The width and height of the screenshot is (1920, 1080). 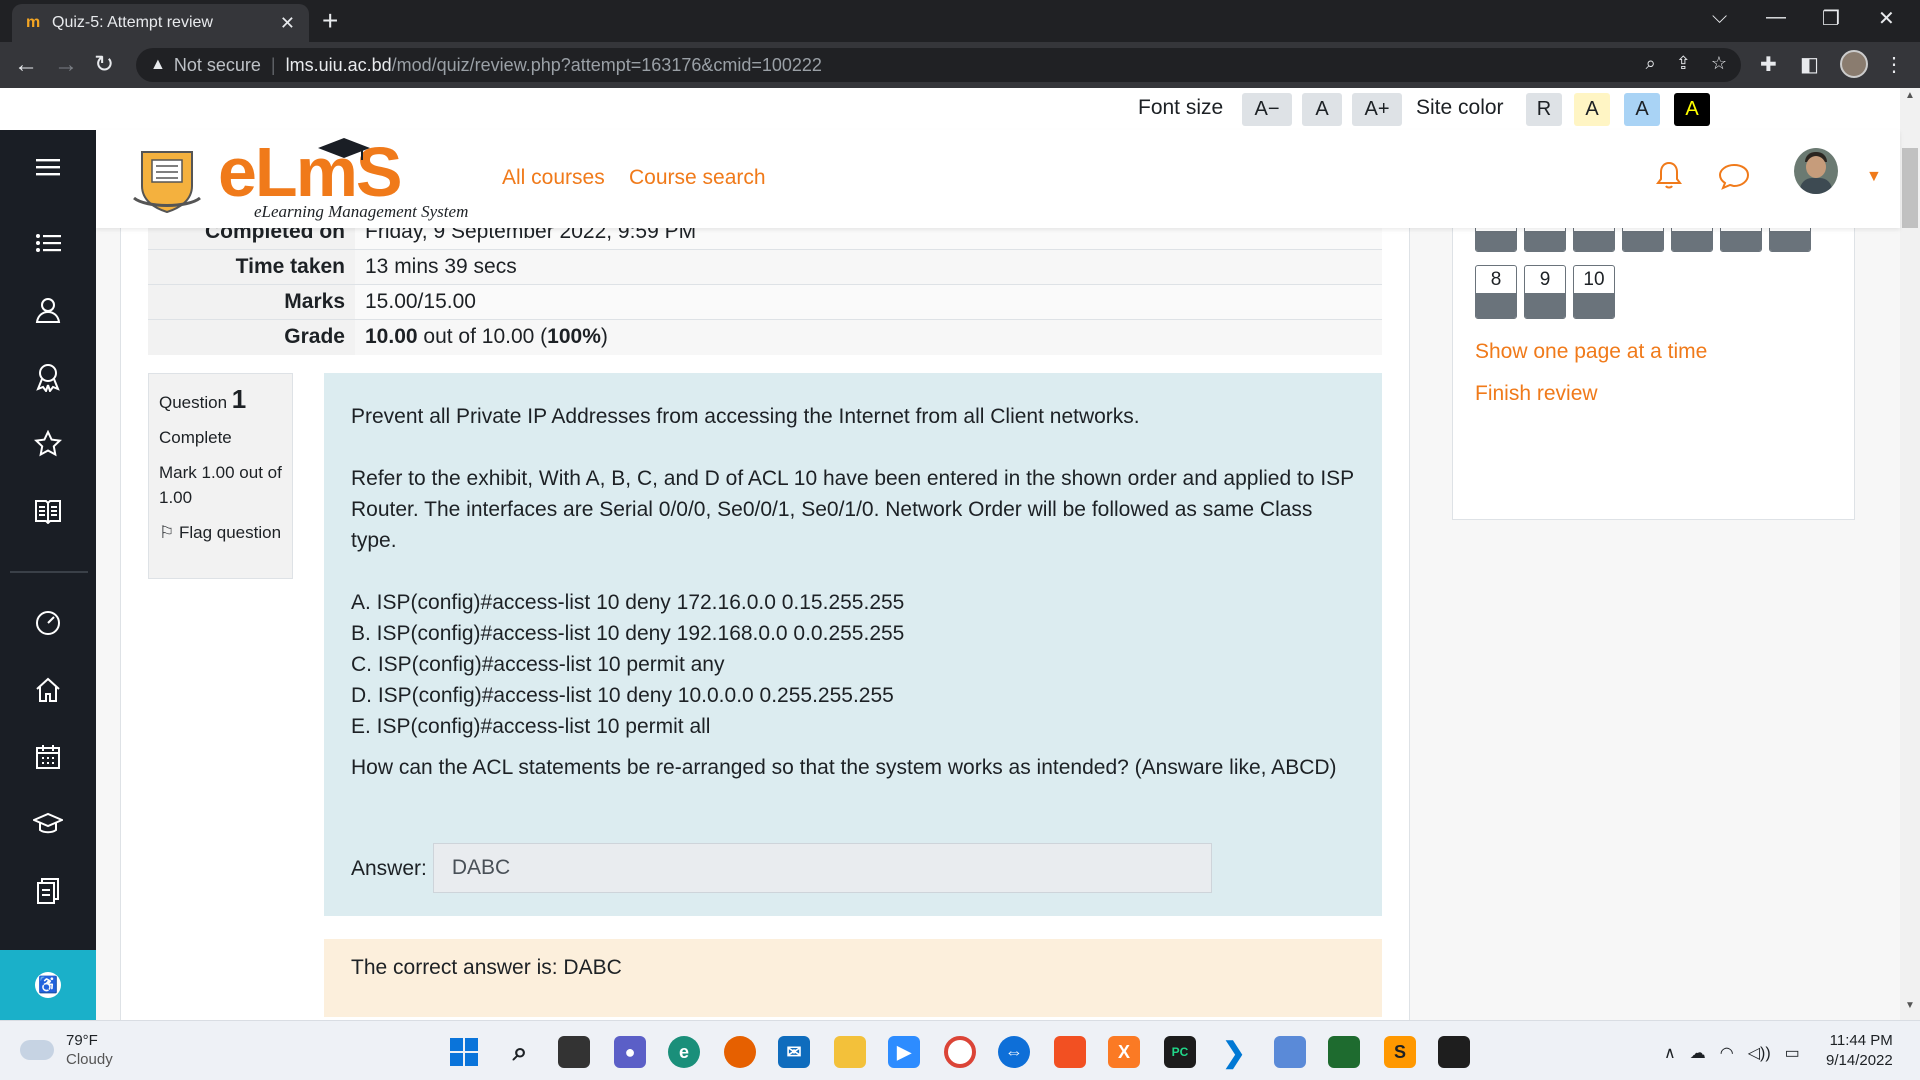 I want to click on flag-question-link: ⚐ Flag question, so click(x=220, y=532).